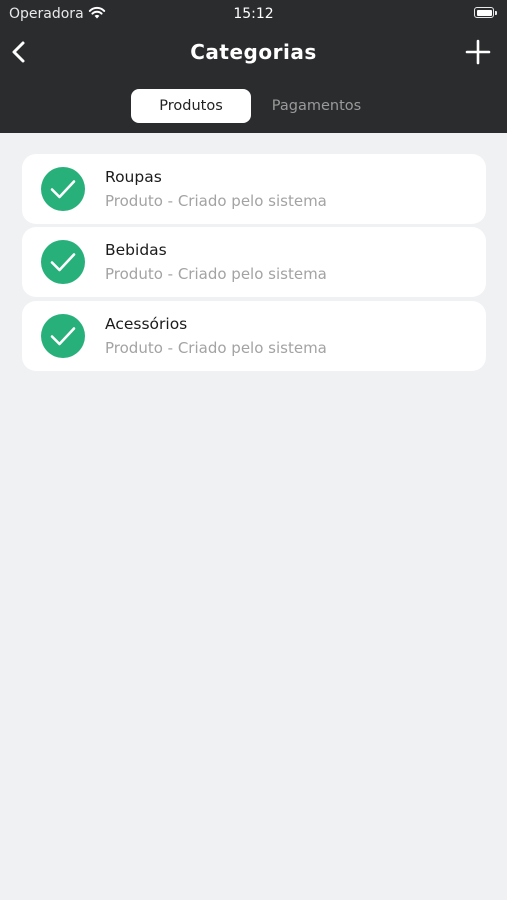  Describe the element at coordinates (254, 262) in the screenshot. I see `list-item: Bebidas Produto - Criado pelo sistema` at that location.